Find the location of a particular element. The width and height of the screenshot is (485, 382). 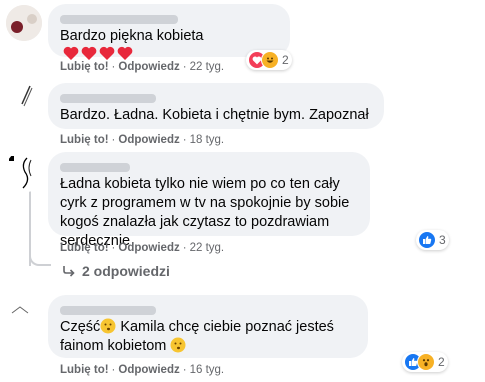

reply-arrow-icon is located at coordinates (69, 271).